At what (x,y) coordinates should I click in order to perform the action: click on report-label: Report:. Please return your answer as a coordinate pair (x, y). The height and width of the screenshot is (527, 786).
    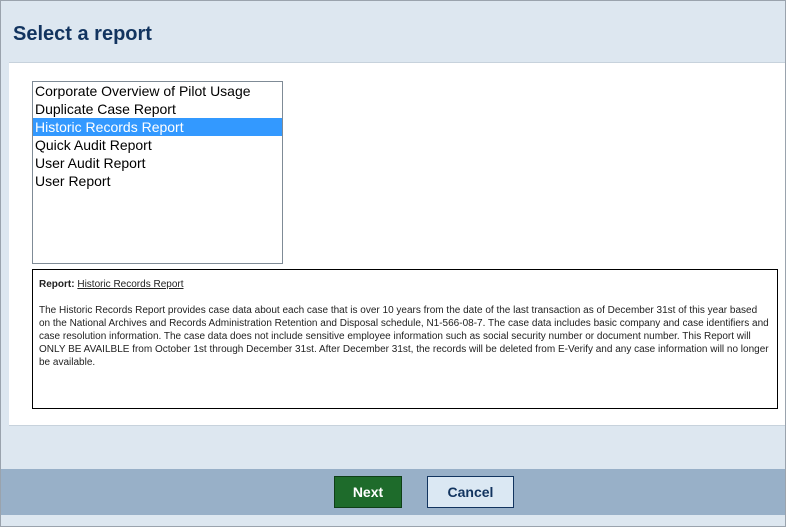
    Looking at the image, I should click on (57, 284).